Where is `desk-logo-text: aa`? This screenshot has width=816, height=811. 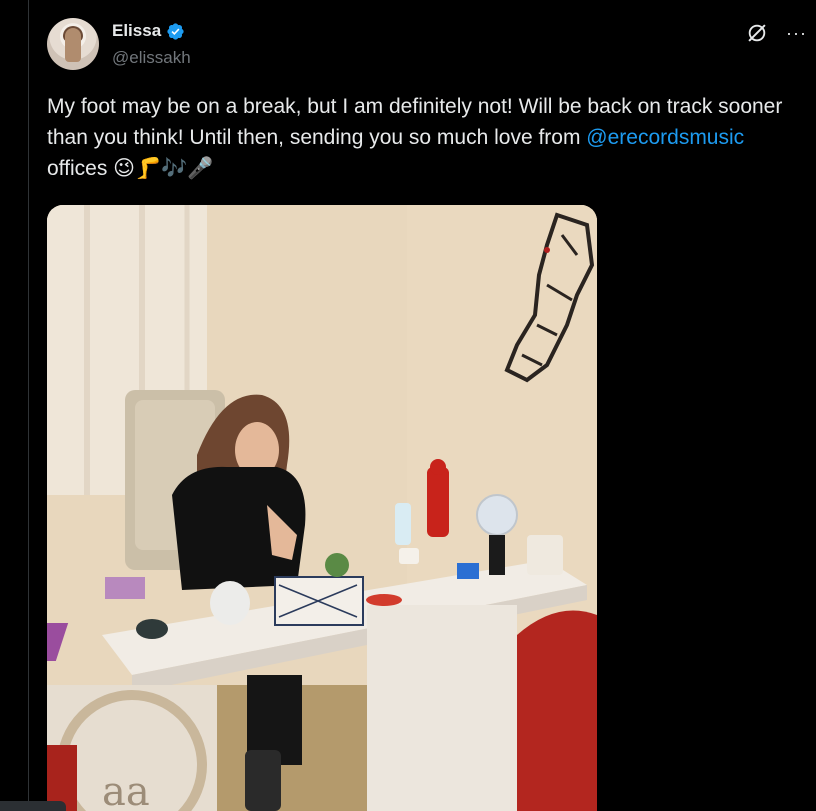 desk-logo-text: aa is located at coordinates (126, 790).